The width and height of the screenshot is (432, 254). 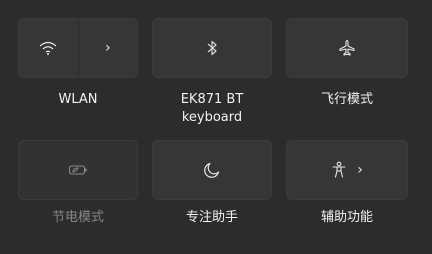 I want to click on bluetooth-label-line2: keyboard, so click(x=212, y=117).